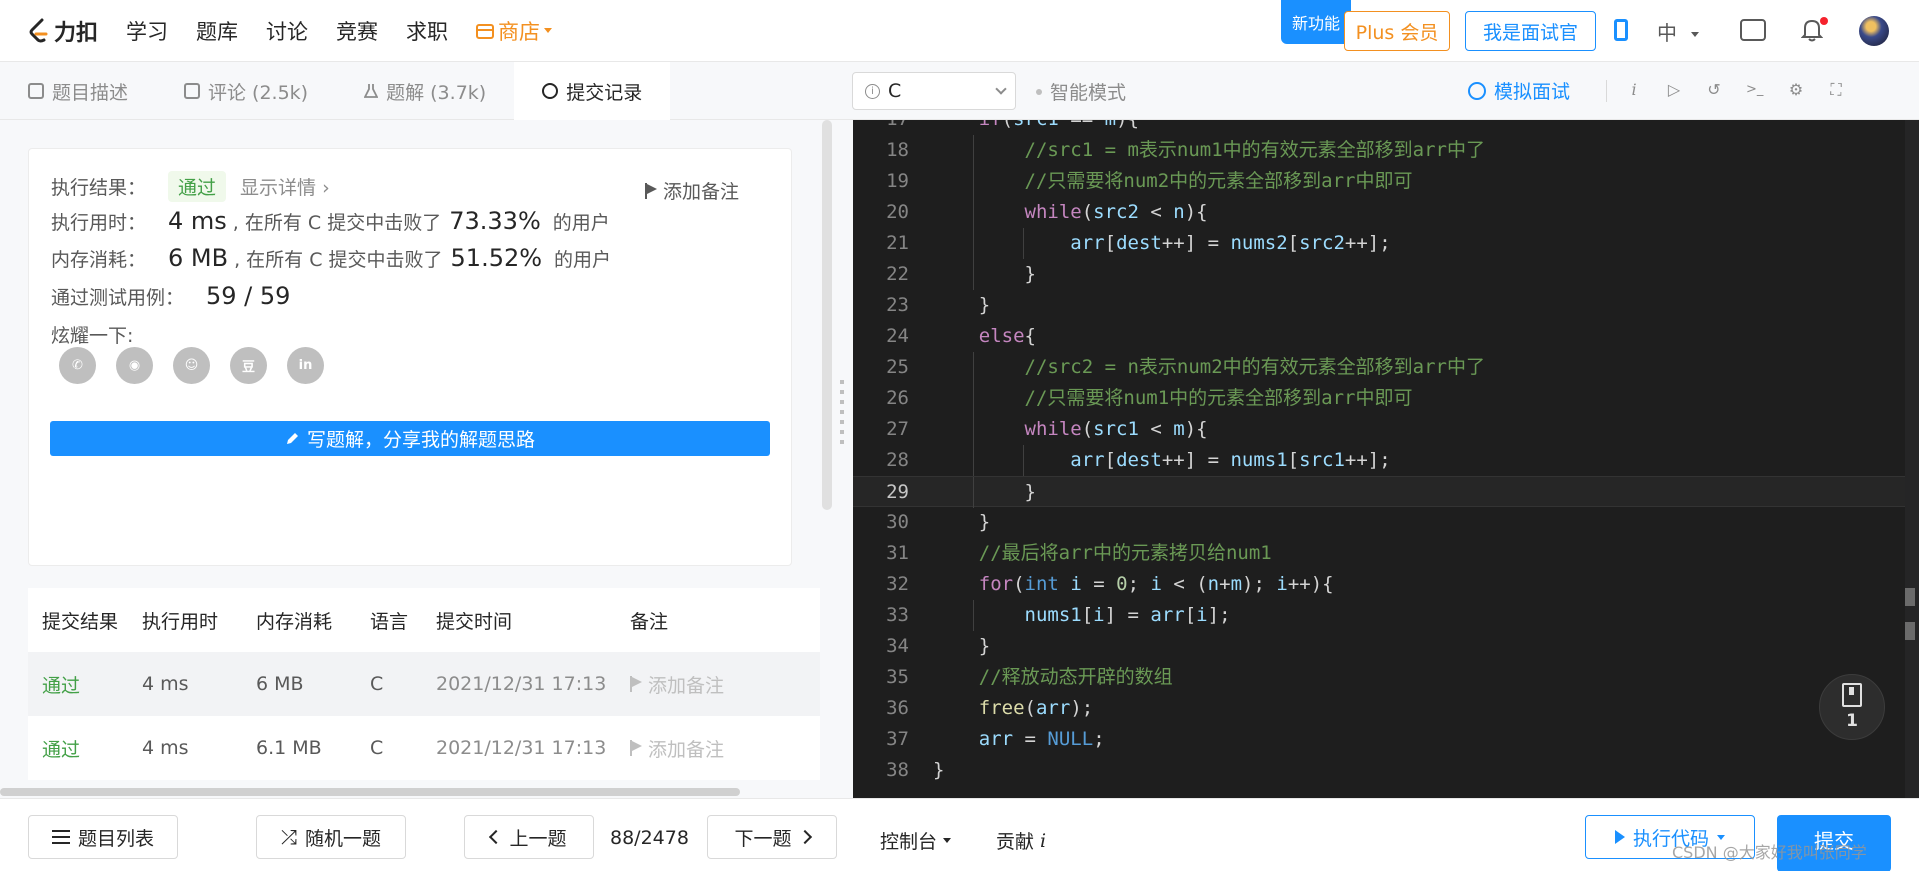 This screenshot has height=871, width=1919. Describe the element at coordinates (1386, 305) in the screenshot. I see `code-line-23: 23 }` at that location.